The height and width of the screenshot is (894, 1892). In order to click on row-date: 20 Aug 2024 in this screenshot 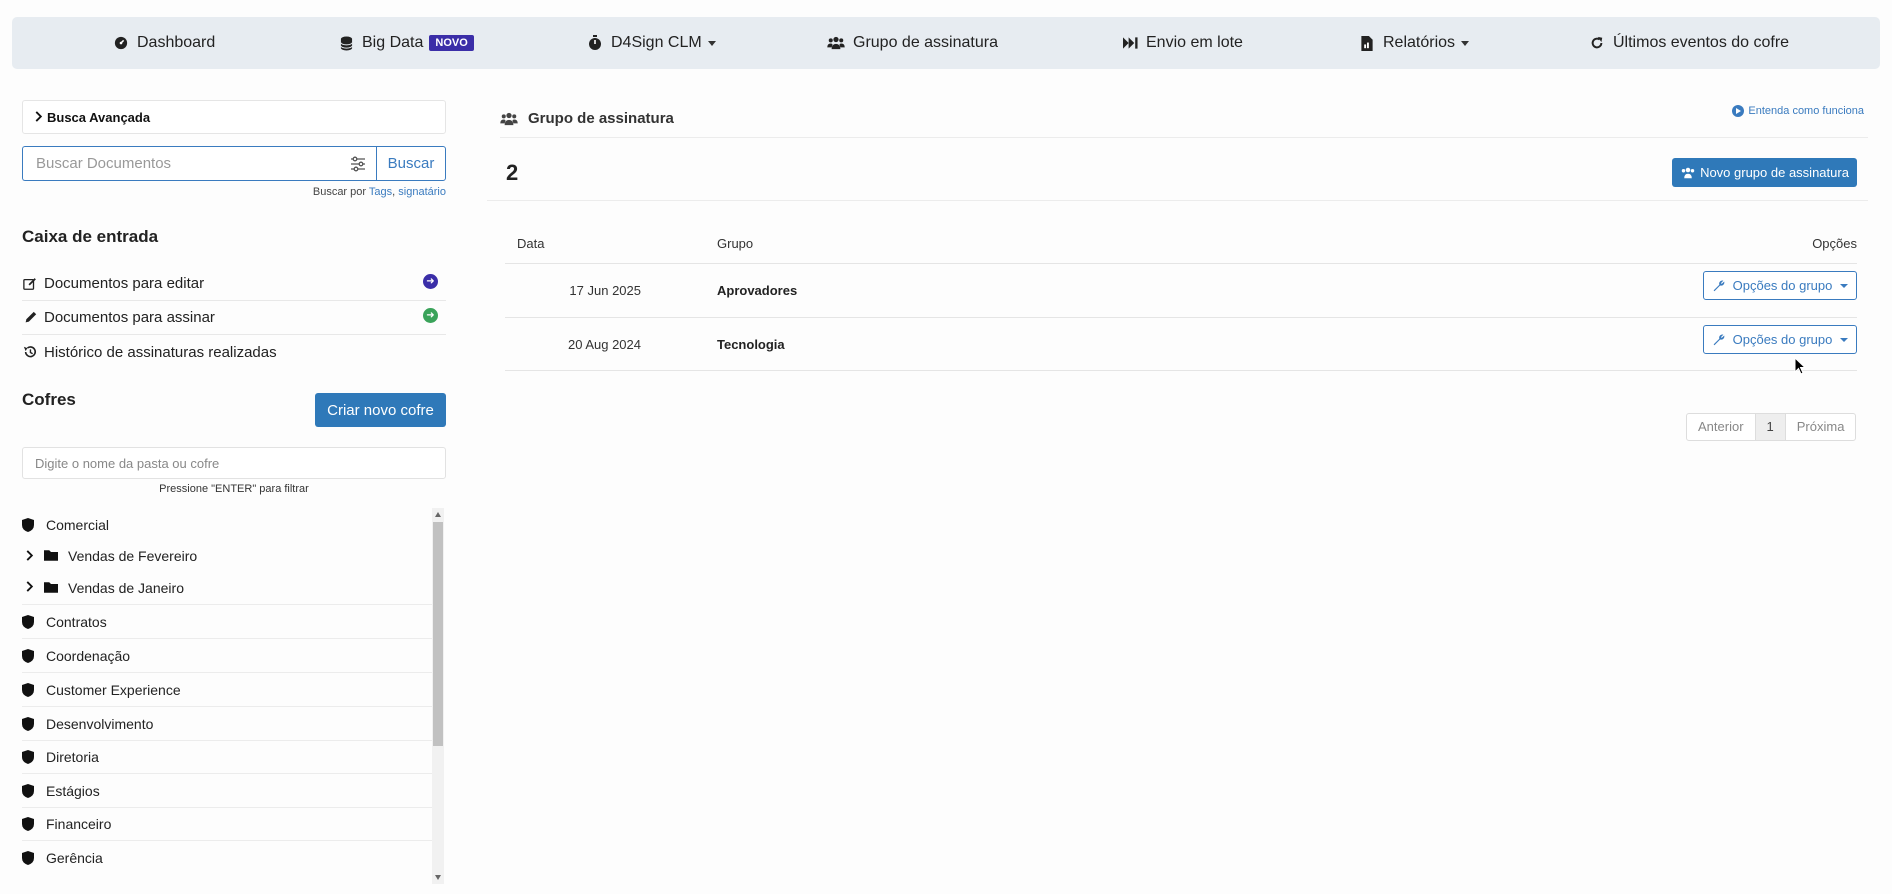, I will do `click(604, 344)`.